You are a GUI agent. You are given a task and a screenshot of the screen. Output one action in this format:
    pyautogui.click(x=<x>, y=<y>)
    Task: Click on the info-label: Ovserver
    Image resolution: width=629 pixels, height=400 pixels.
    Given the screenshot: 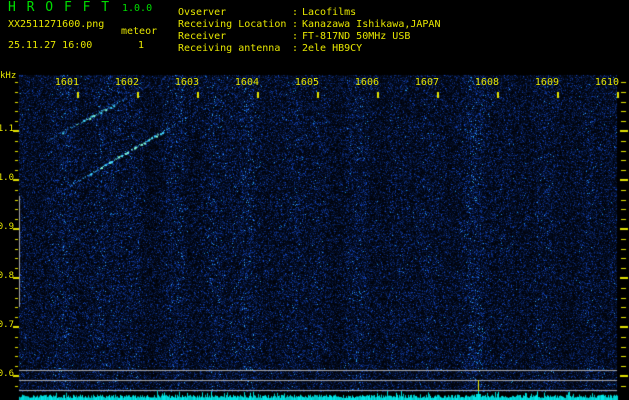 What is the action you would take?
    pyautogui.click(x=202, y=12)
    